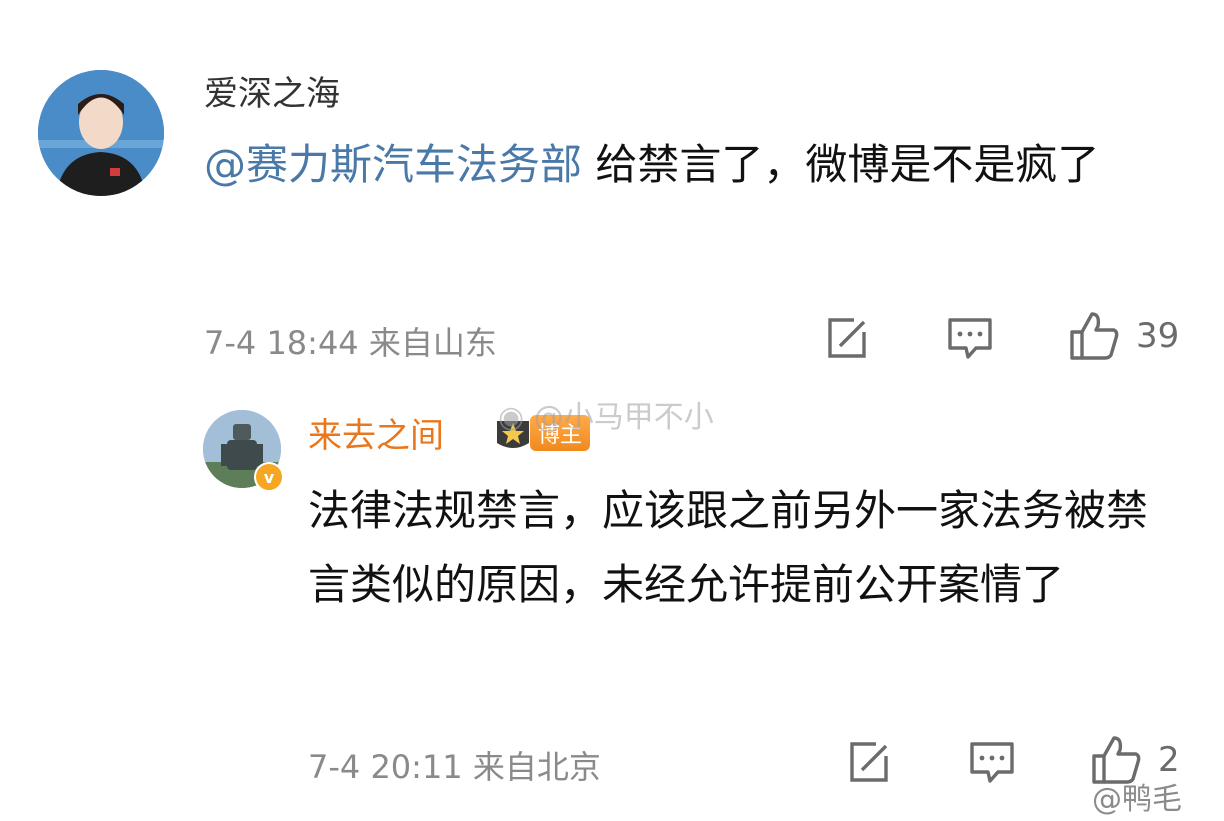 This screenshot has width=1224, height=821. What do you see at coordinates (1123, 336) in the screenshot?
I see `like-button: 39` at bounding box center [1123, 336].